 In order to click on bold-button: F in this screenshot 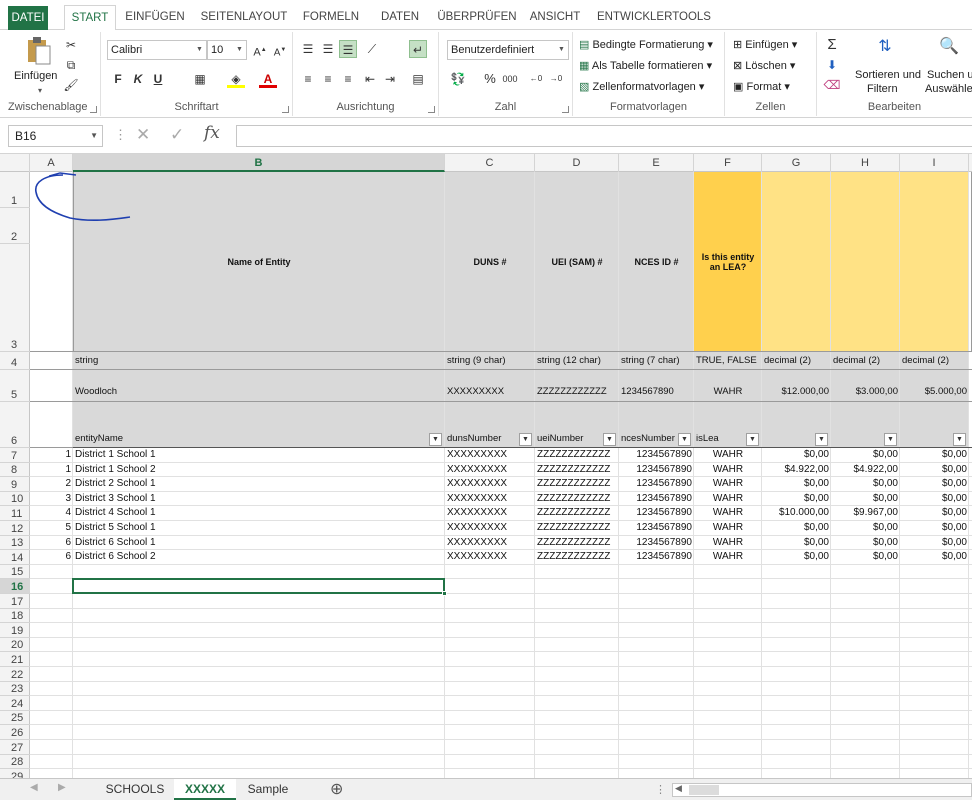, I will do `click(118, 79)`.